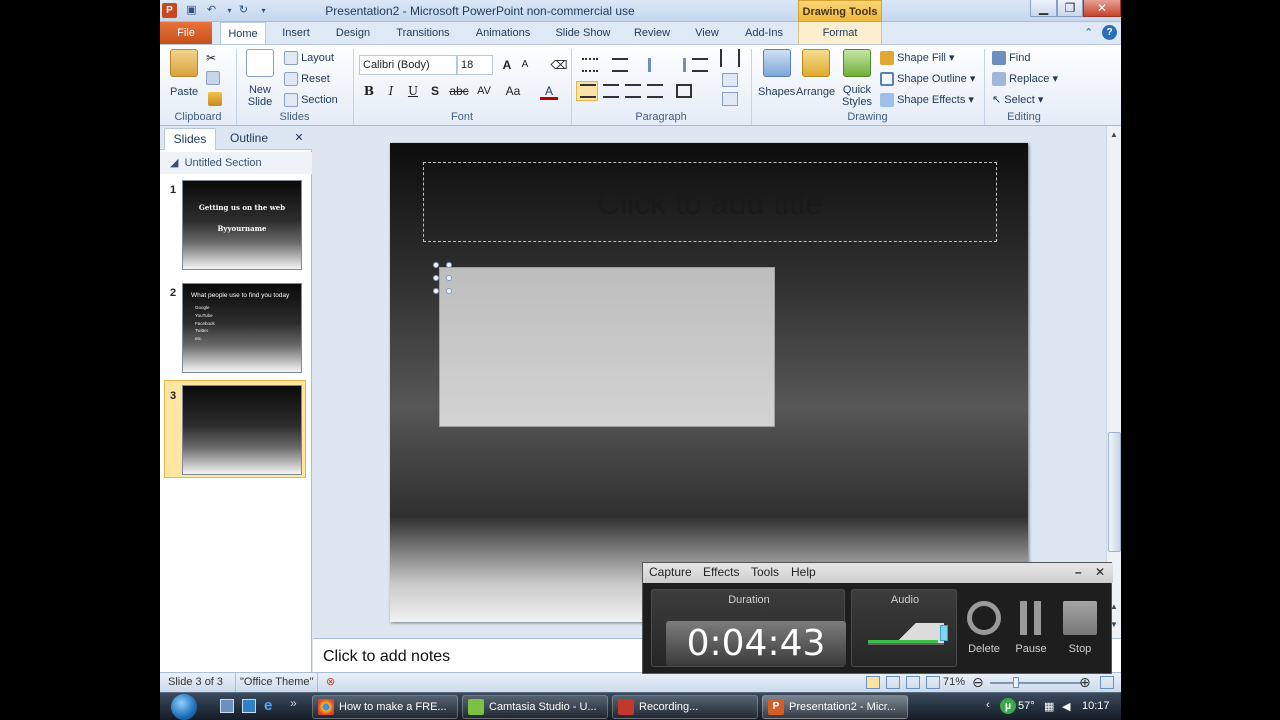  Describe the element at coordinates (590, 65) in the screenshot. I see `bullets-icon` at that location.